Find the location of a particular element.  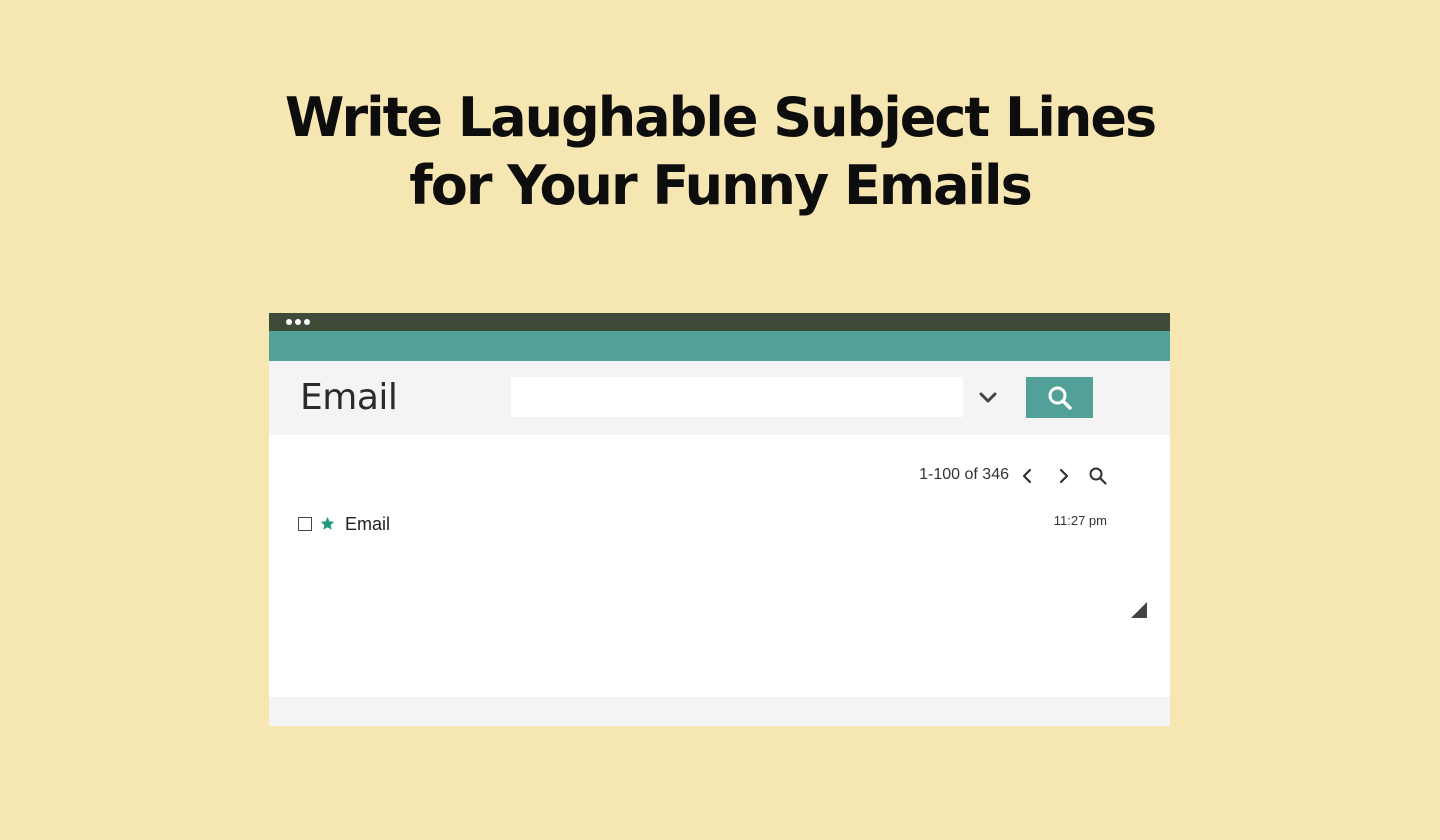

chevron-down-icon is located at coordinates (988, 397).